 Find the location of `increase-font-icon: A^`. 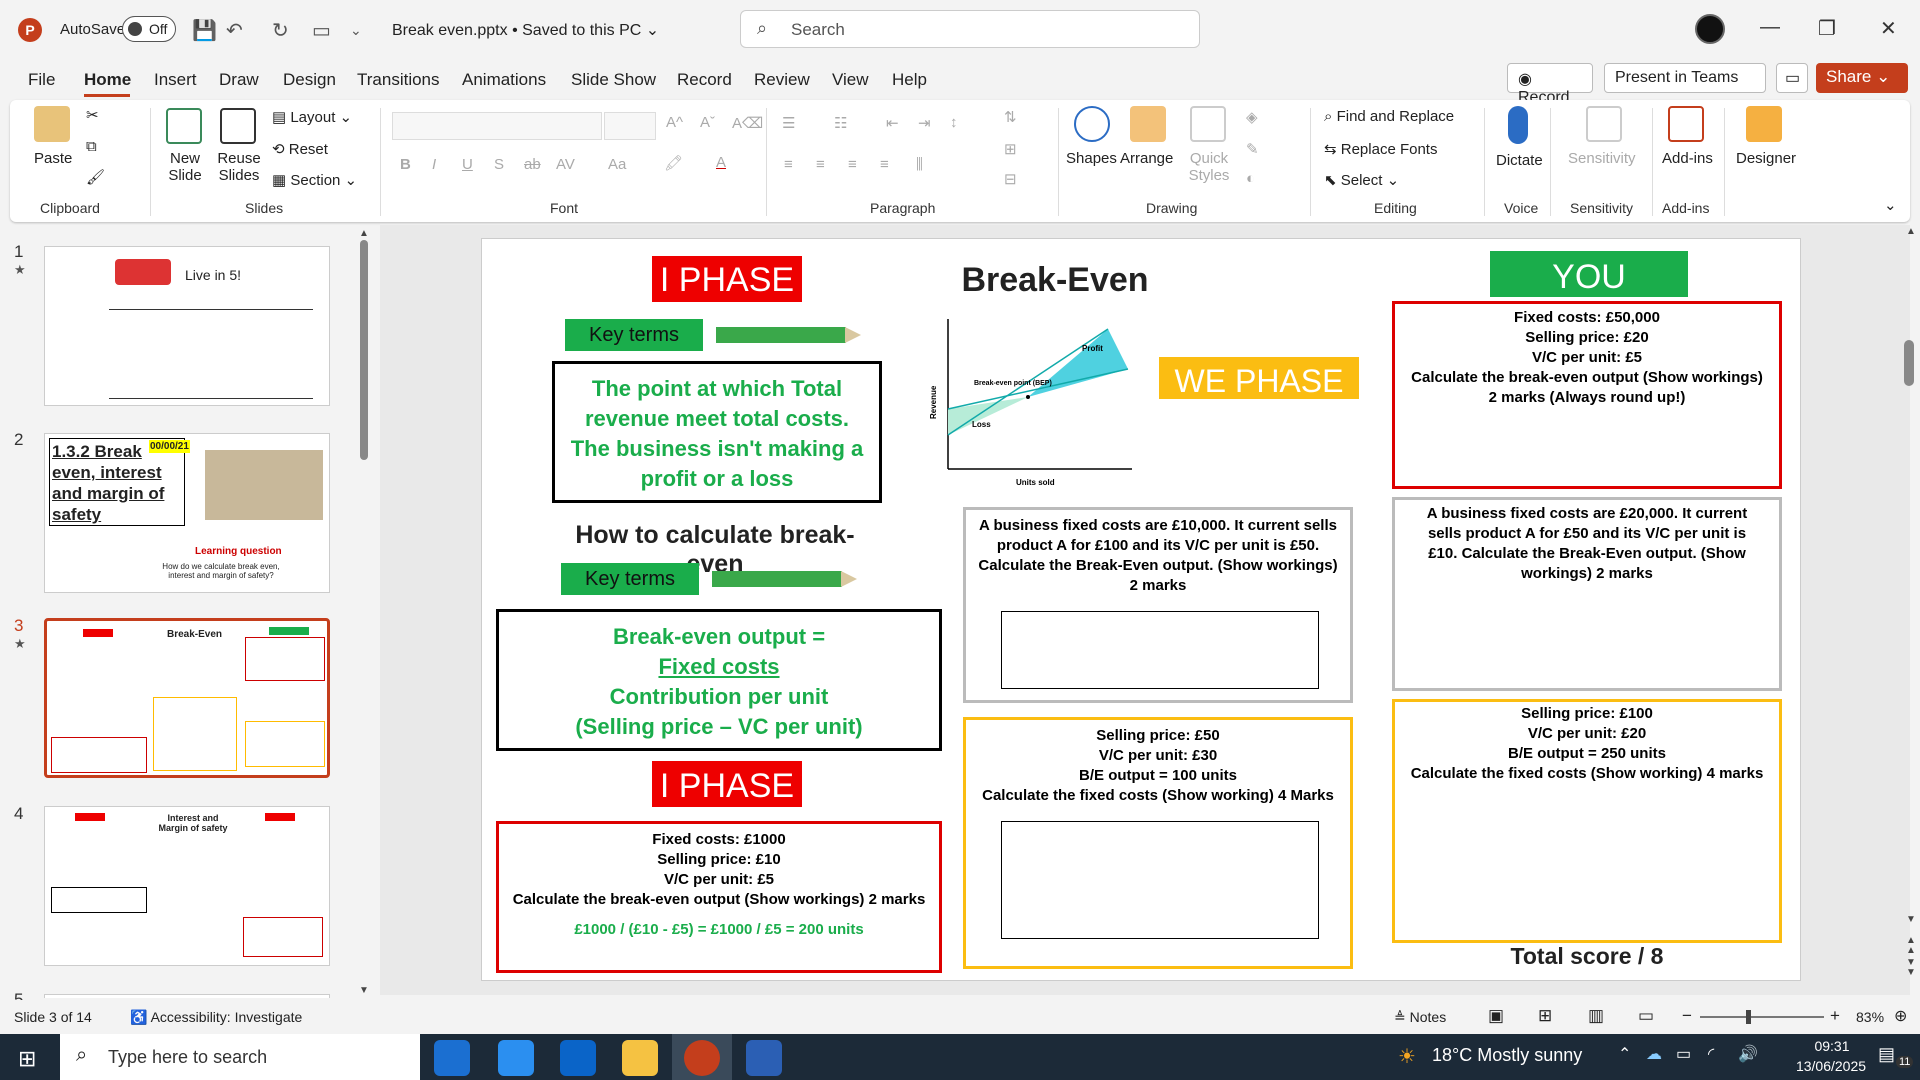

increase-font-icon: A^ is located at coordinates (674, 122).